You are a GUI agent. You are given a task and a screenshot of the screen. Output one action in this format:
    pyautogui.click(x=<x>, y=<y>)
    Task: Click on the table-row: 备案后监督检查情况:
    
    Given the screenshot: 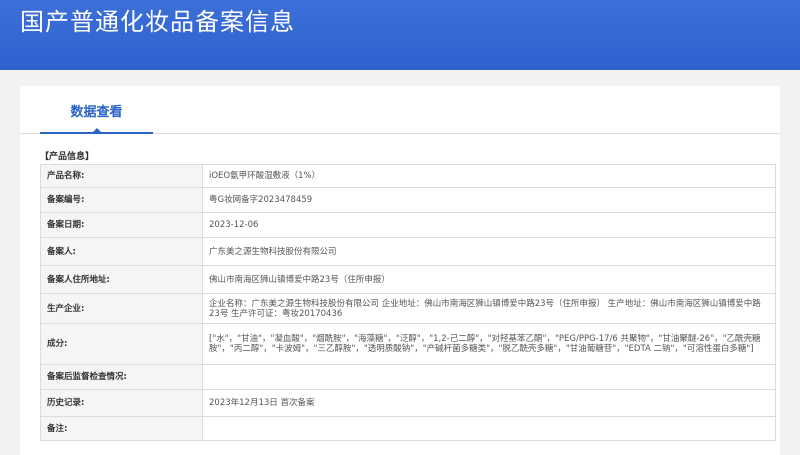 What is the action you would take?
    pyautogui.click(x=408, y=377)
    